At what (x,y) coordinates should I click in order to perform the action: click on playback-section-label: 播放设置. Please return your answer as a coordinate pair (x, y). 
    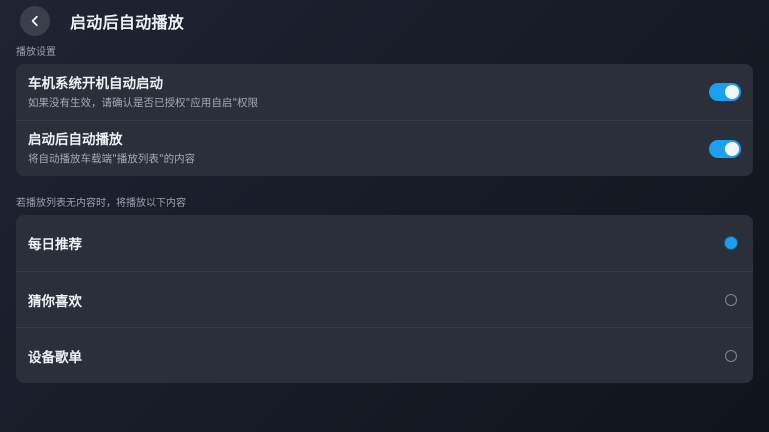
    Looking at the image, I should click on (36, 52).